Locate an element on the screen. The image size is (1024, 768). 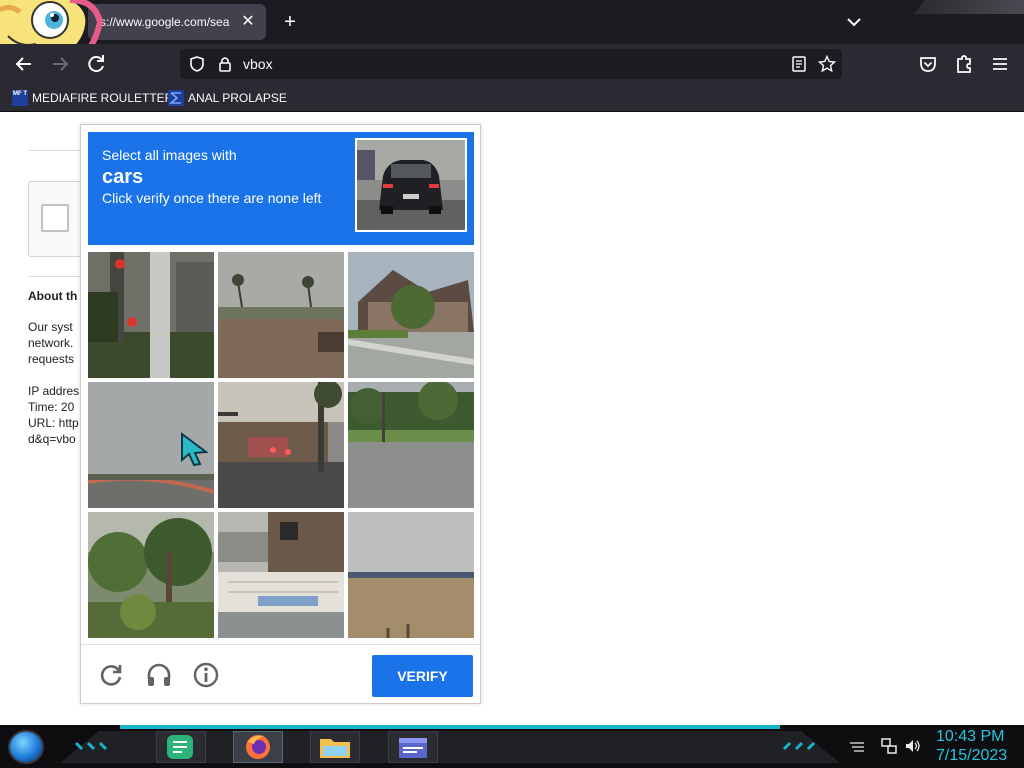
house-corner-image is located at coordinates (411, 315).